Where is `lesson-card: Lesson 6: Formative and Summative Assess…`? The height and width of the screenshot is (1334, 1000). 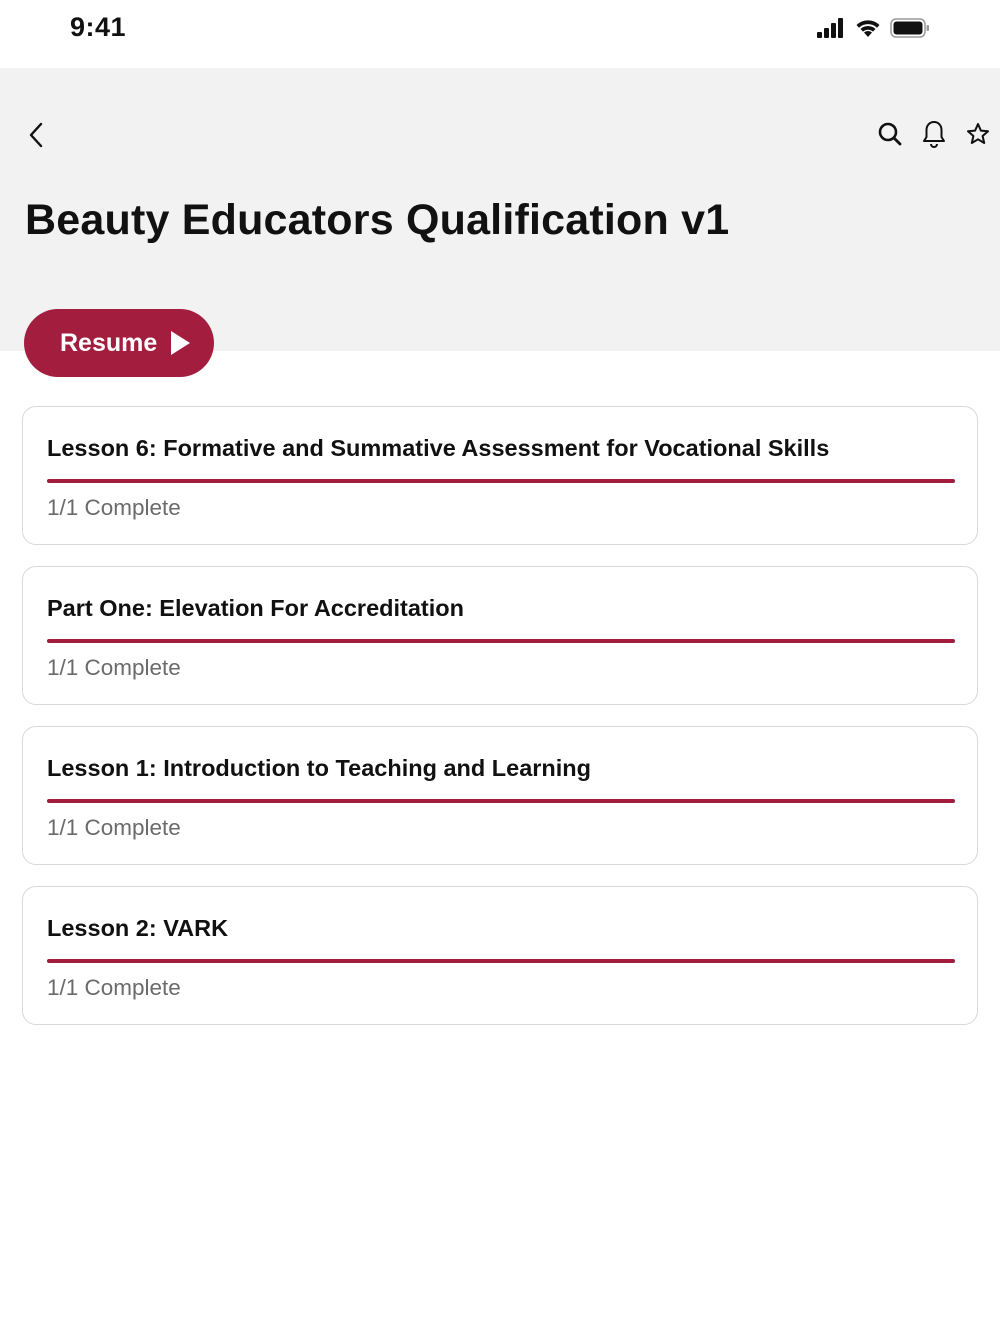
lesson-card: Lesson 6: Formative and Summative Assess… is located at coordinates (500, 475).